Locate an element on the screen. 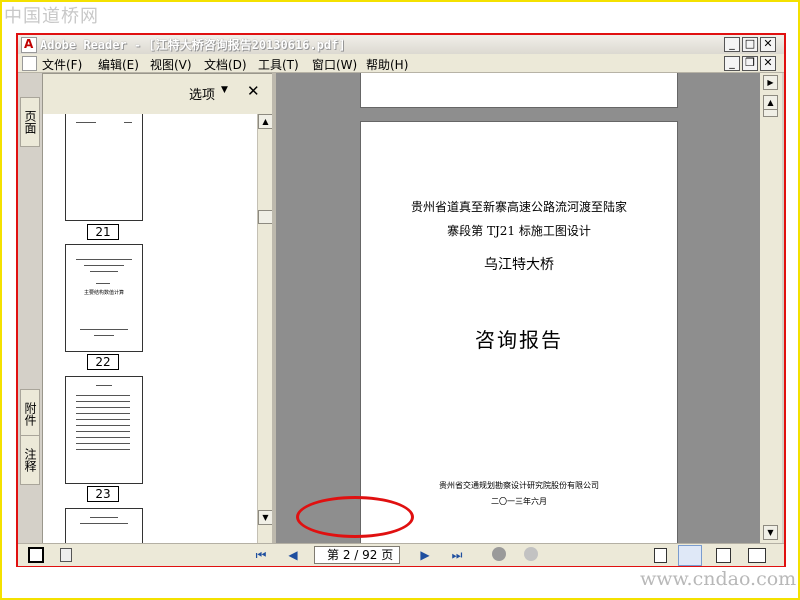 The image size is (800, 600). doc-organization: 贵州省交通规划勘察设计研究院股份有限公司 is located at coordinates (519, 485).